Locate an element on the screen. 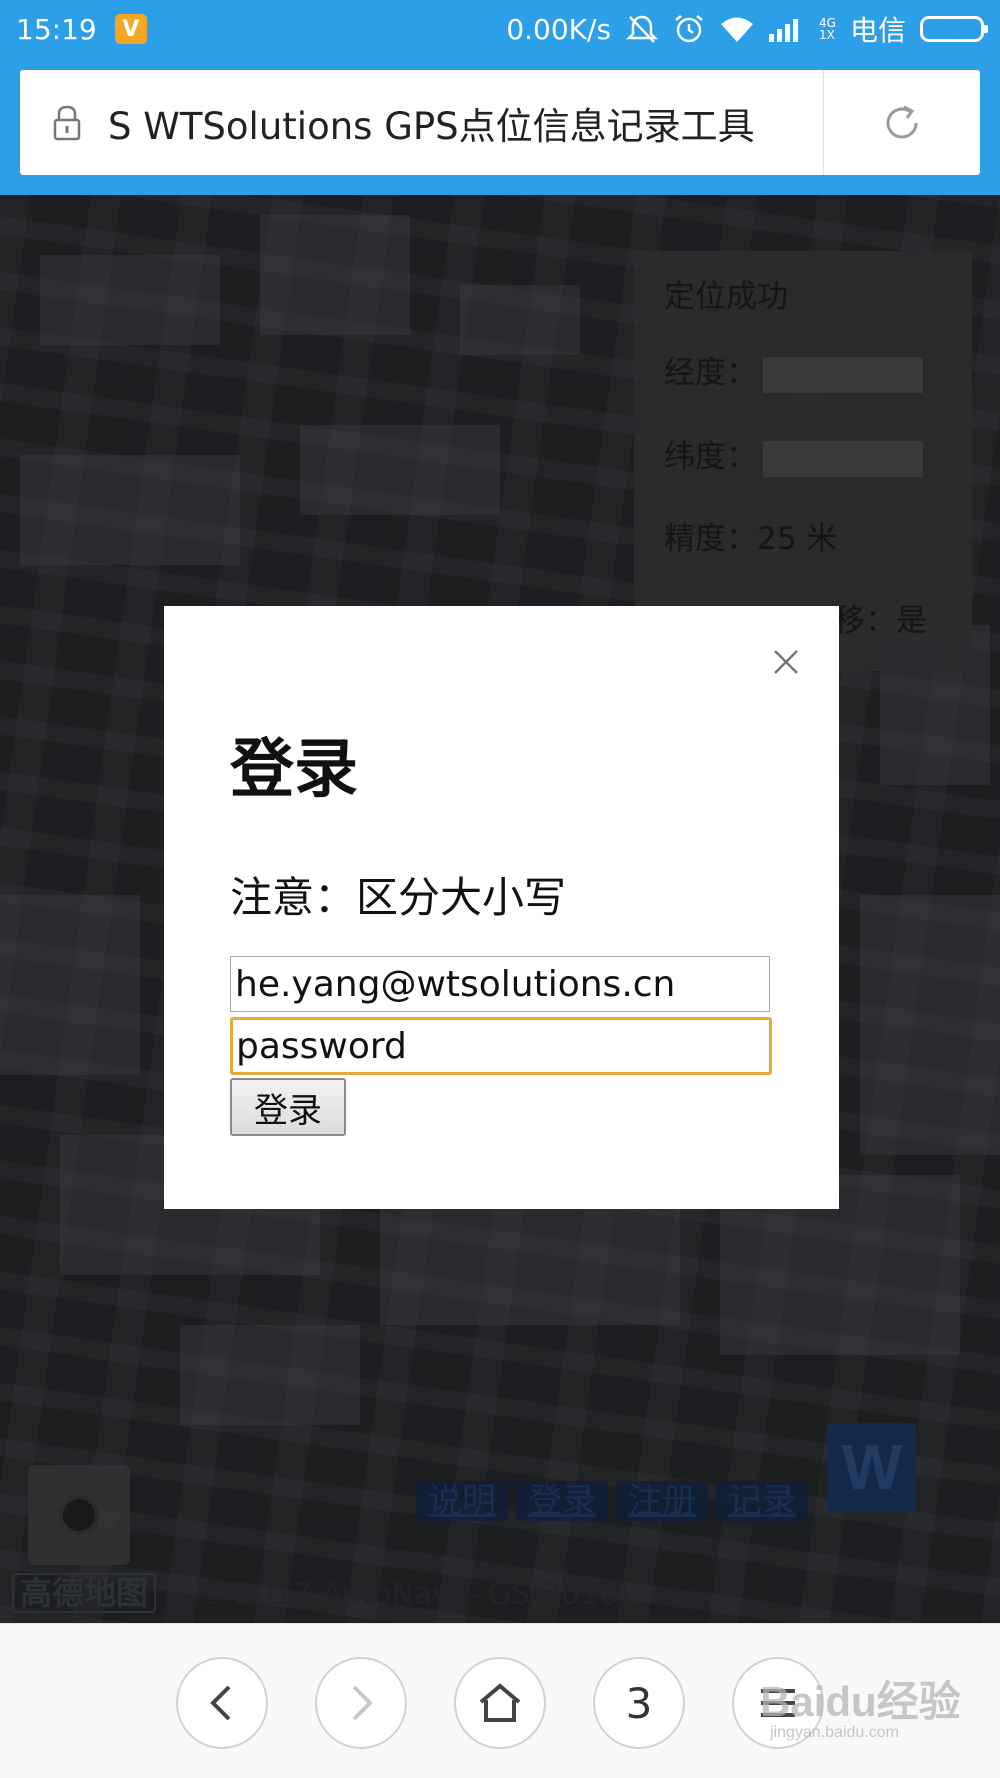  wifi-icon is located at coordinates (737, 29).